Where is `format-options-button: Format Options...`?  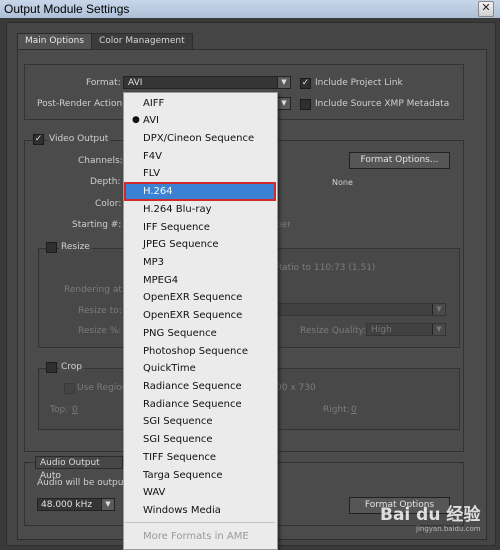 format-options-button: Format Options... is located at coordinates (399, 160).